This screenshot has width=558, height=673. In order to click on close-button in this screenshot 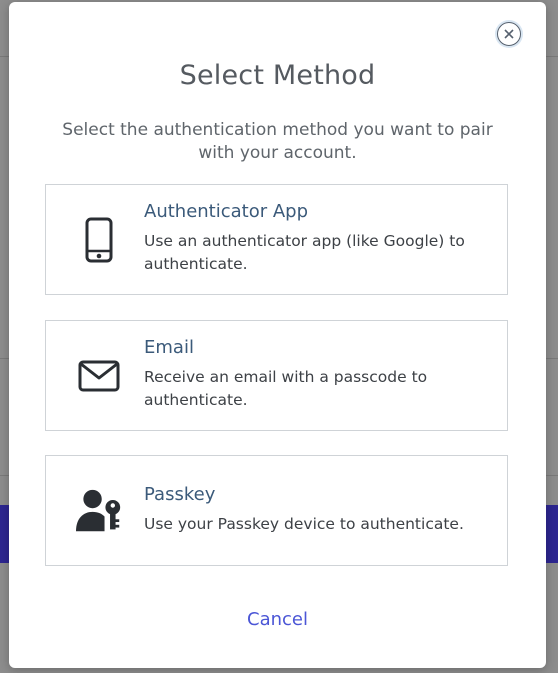, I will do `click(509, 34)`.